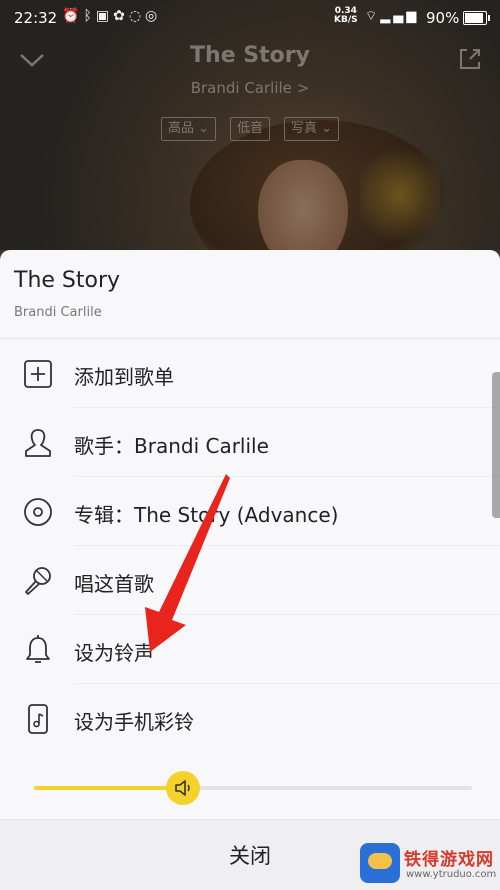 Image resolution: width=500 pixels, height=890 pixels. What do you see at coordinates (400, 16) in the screenshot?
I see `signal-icon: ▂▄▆` at bounding box center [400, 16].